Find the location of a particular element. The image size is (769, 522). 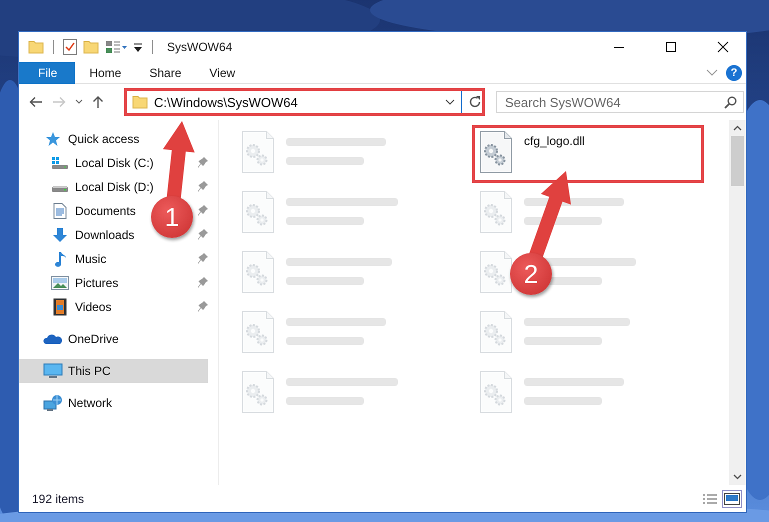

help-button: ? is located at coordinates (734, 72).